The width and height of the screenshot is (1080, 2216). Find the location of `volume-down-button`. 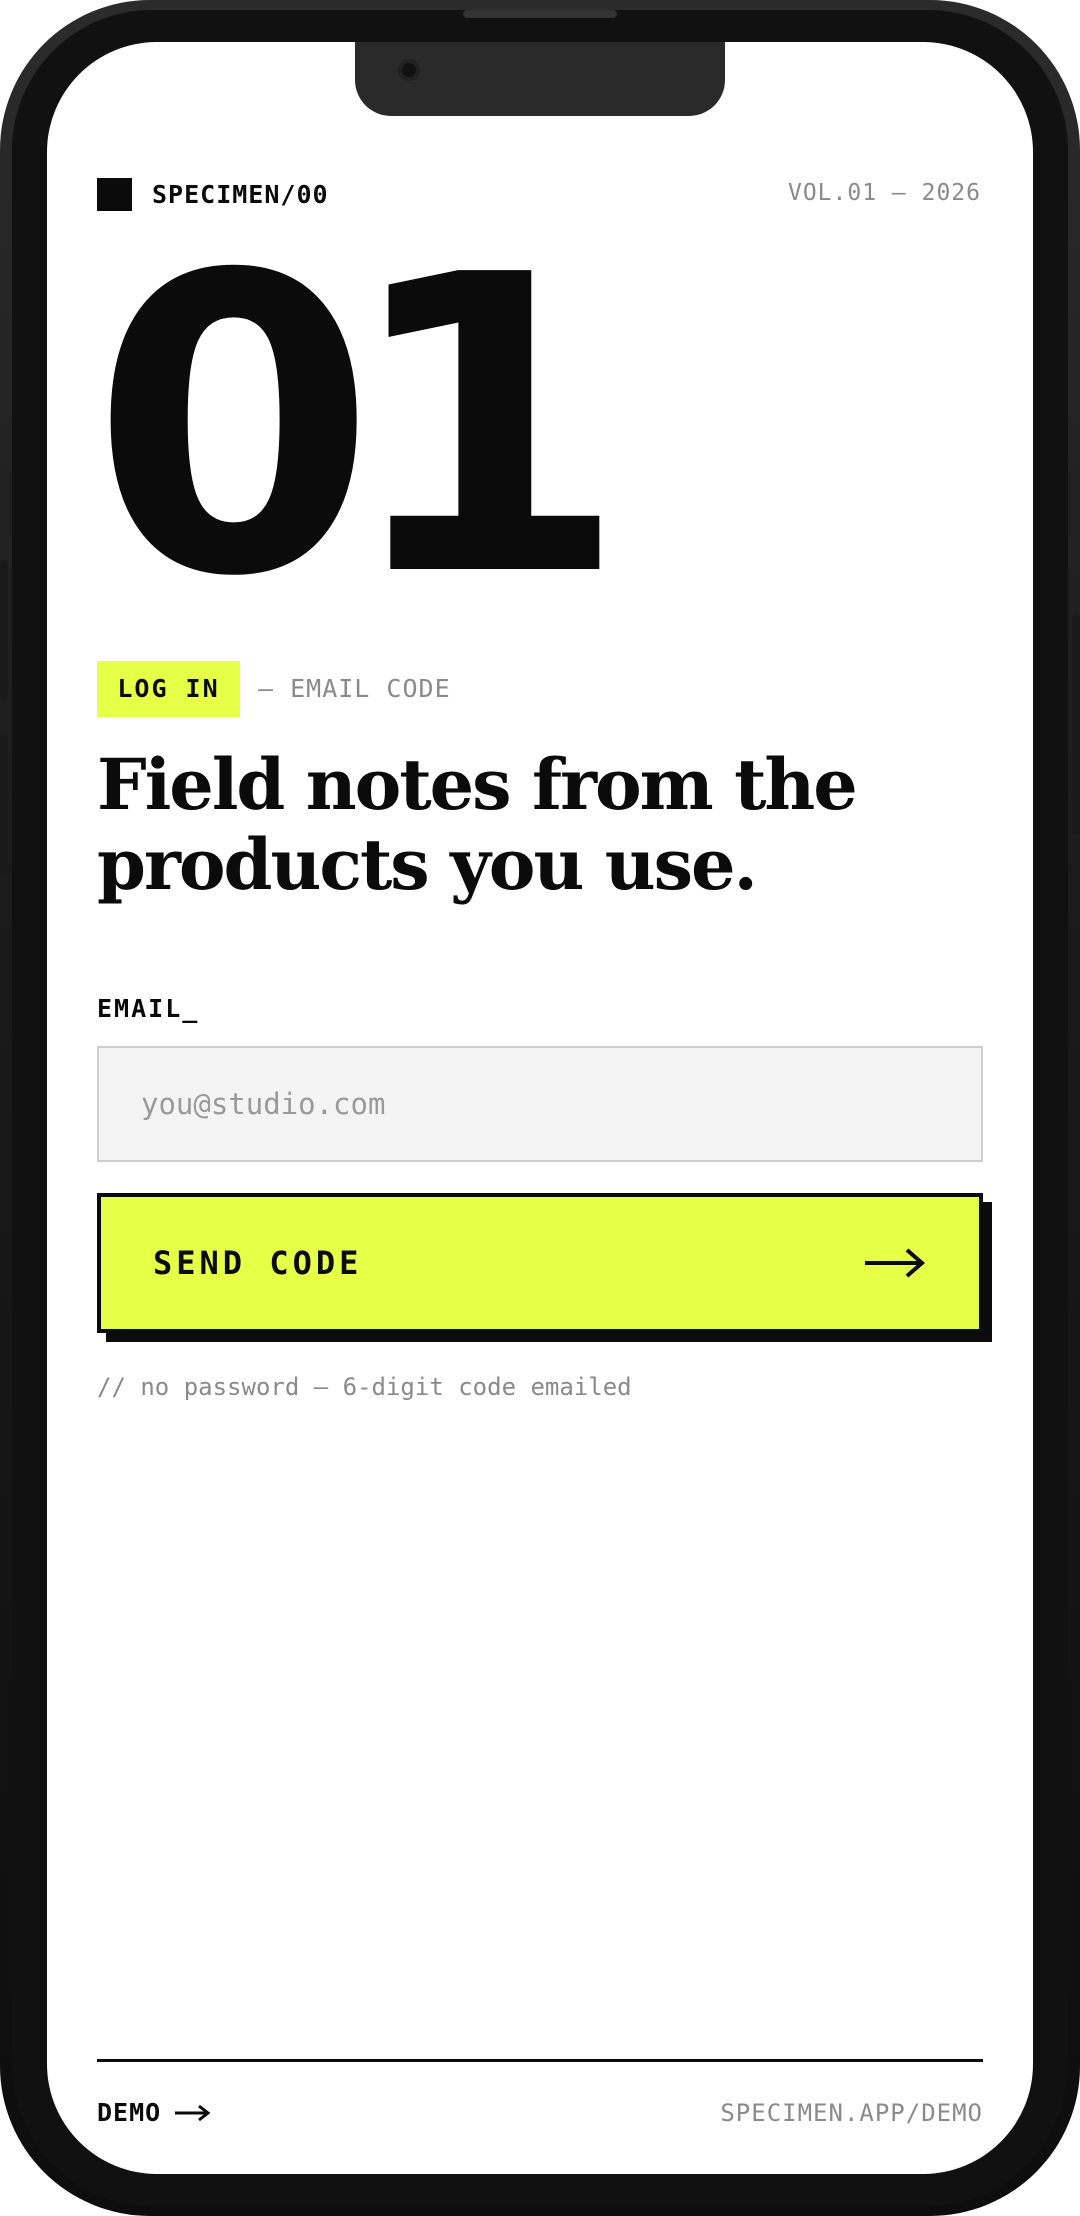

volume-down-button is located at coordinates (4, 805).